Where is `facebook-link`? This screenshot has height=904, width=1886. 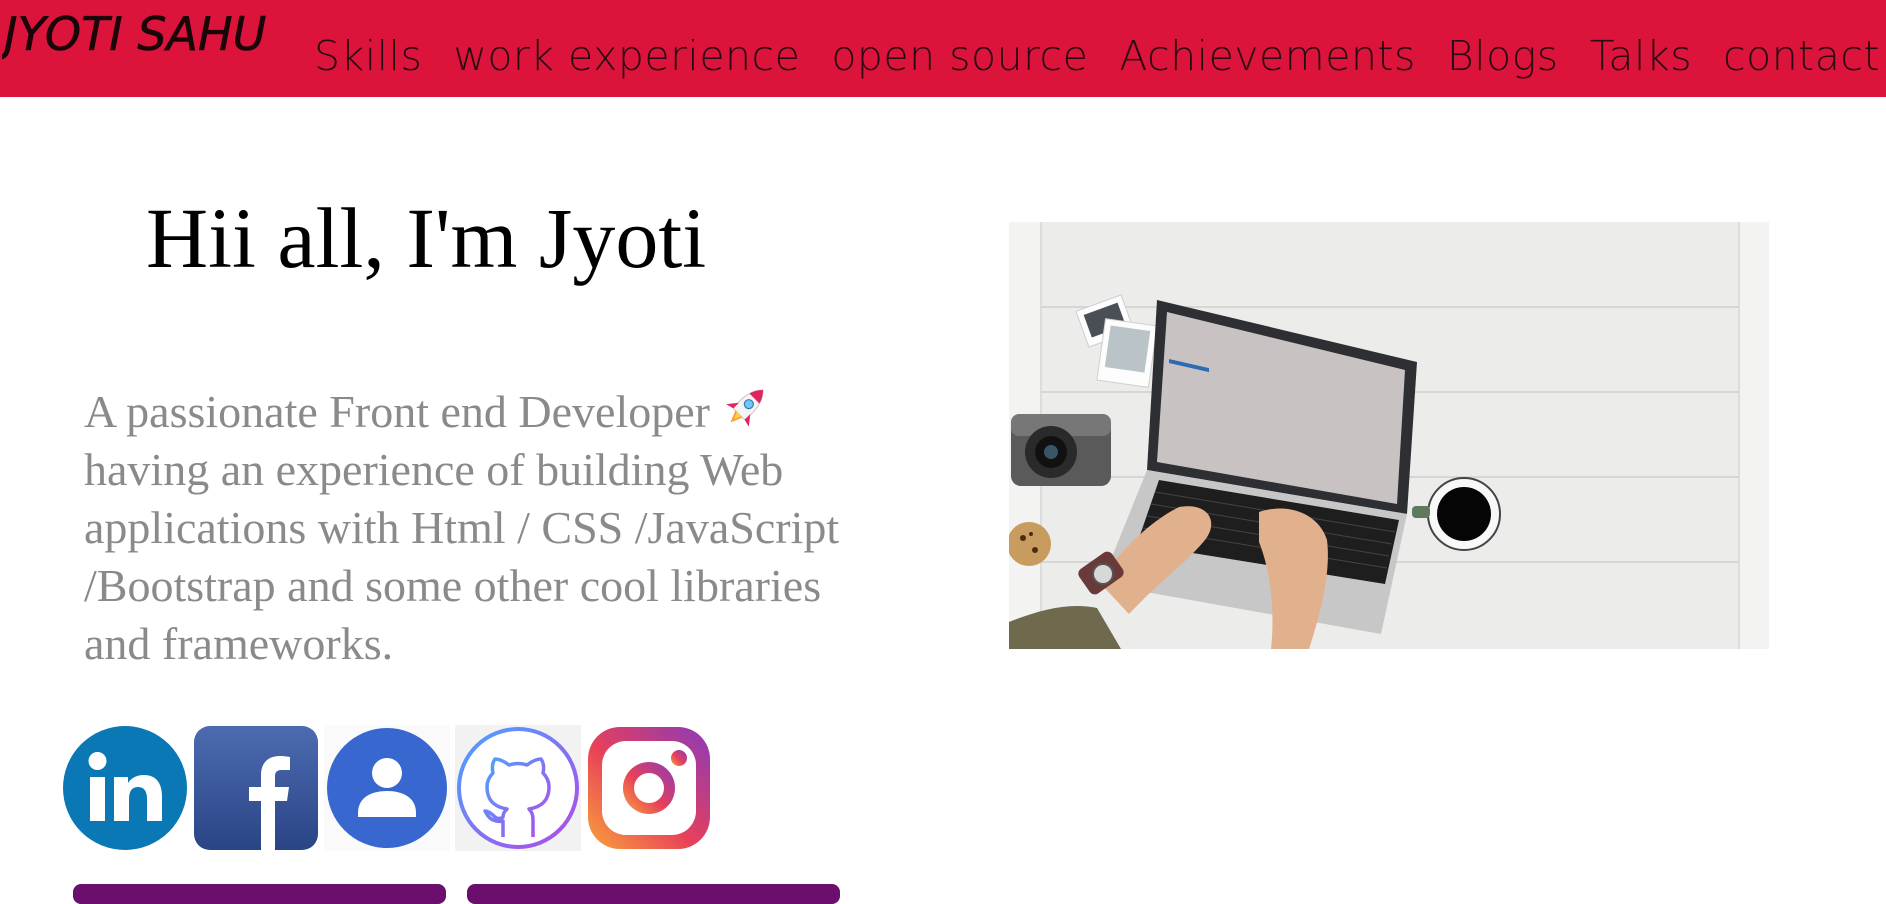
facebook-link is located at coordinates (256, 788).